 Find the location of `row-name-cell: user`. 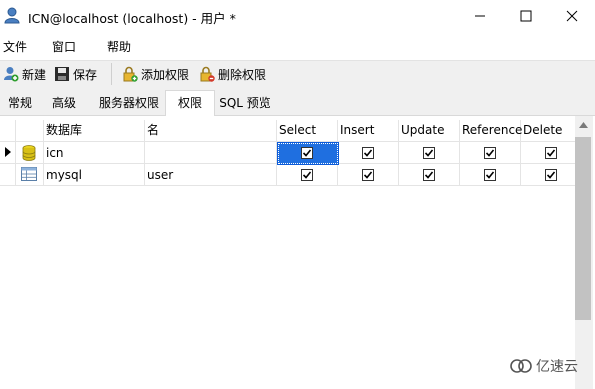

row-name-cell: user is located at coordinates (210, 175).